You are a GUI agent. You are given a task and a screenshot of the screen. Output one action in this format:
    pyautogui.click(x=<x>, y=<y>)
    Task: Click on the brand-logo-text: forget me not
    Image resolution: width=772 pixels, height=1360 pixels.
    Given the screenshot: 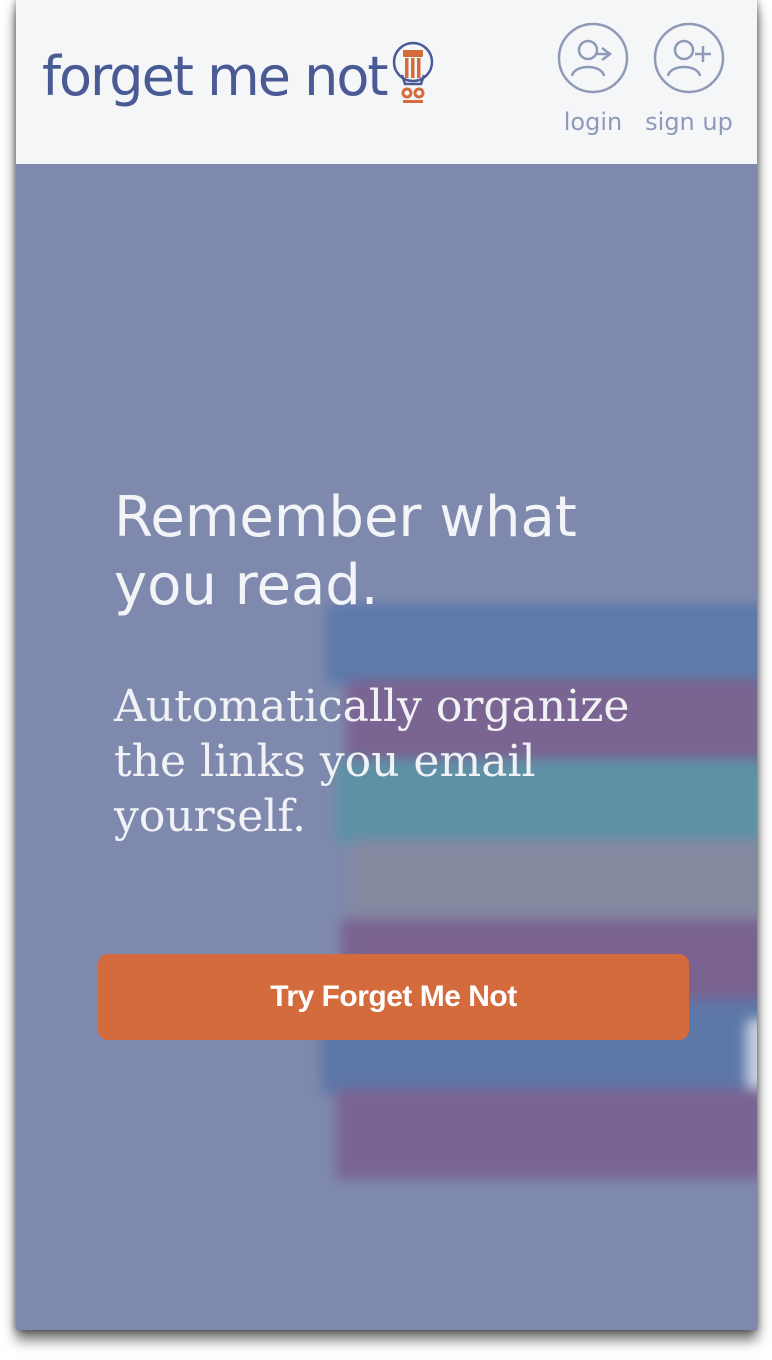 What is the action you would take?
    pyautogui.click(x=215, y=76)
    